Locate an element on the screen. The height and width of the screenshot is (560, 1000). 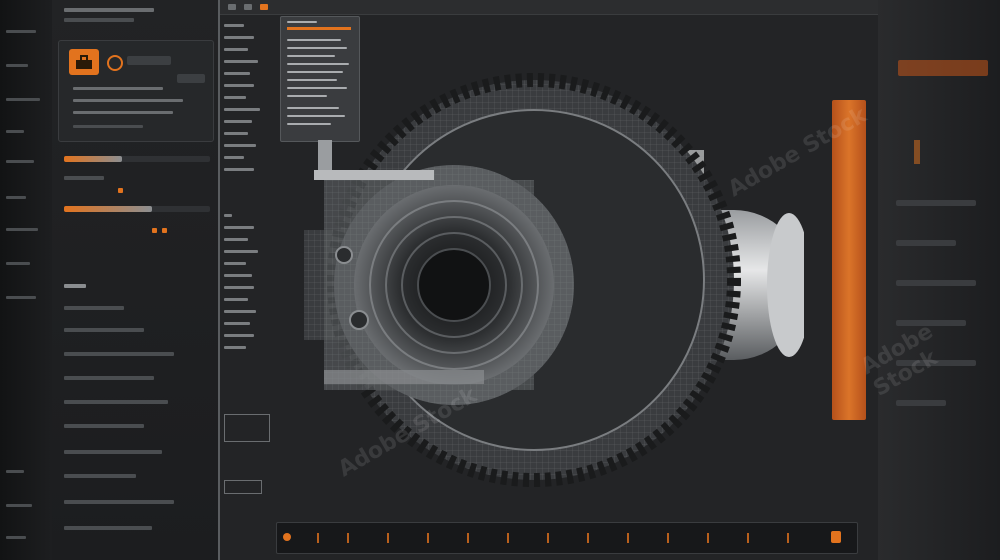
tool-card is located at coordinates (136, 91).